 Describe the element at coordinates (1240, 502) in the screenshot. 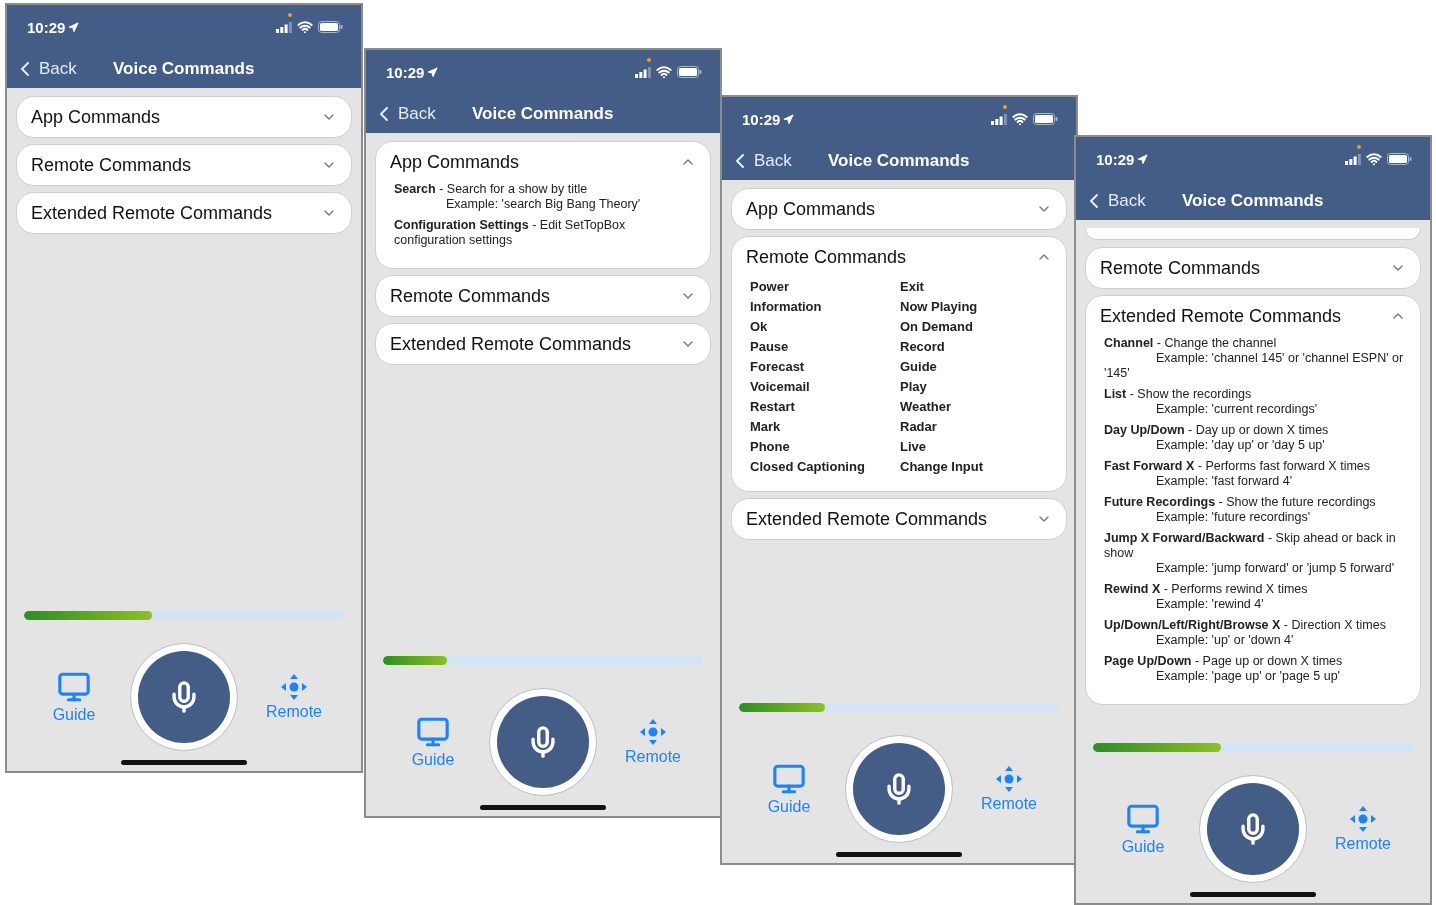

I see `command-description: Future Recordings - Show the future recordings` at that location.